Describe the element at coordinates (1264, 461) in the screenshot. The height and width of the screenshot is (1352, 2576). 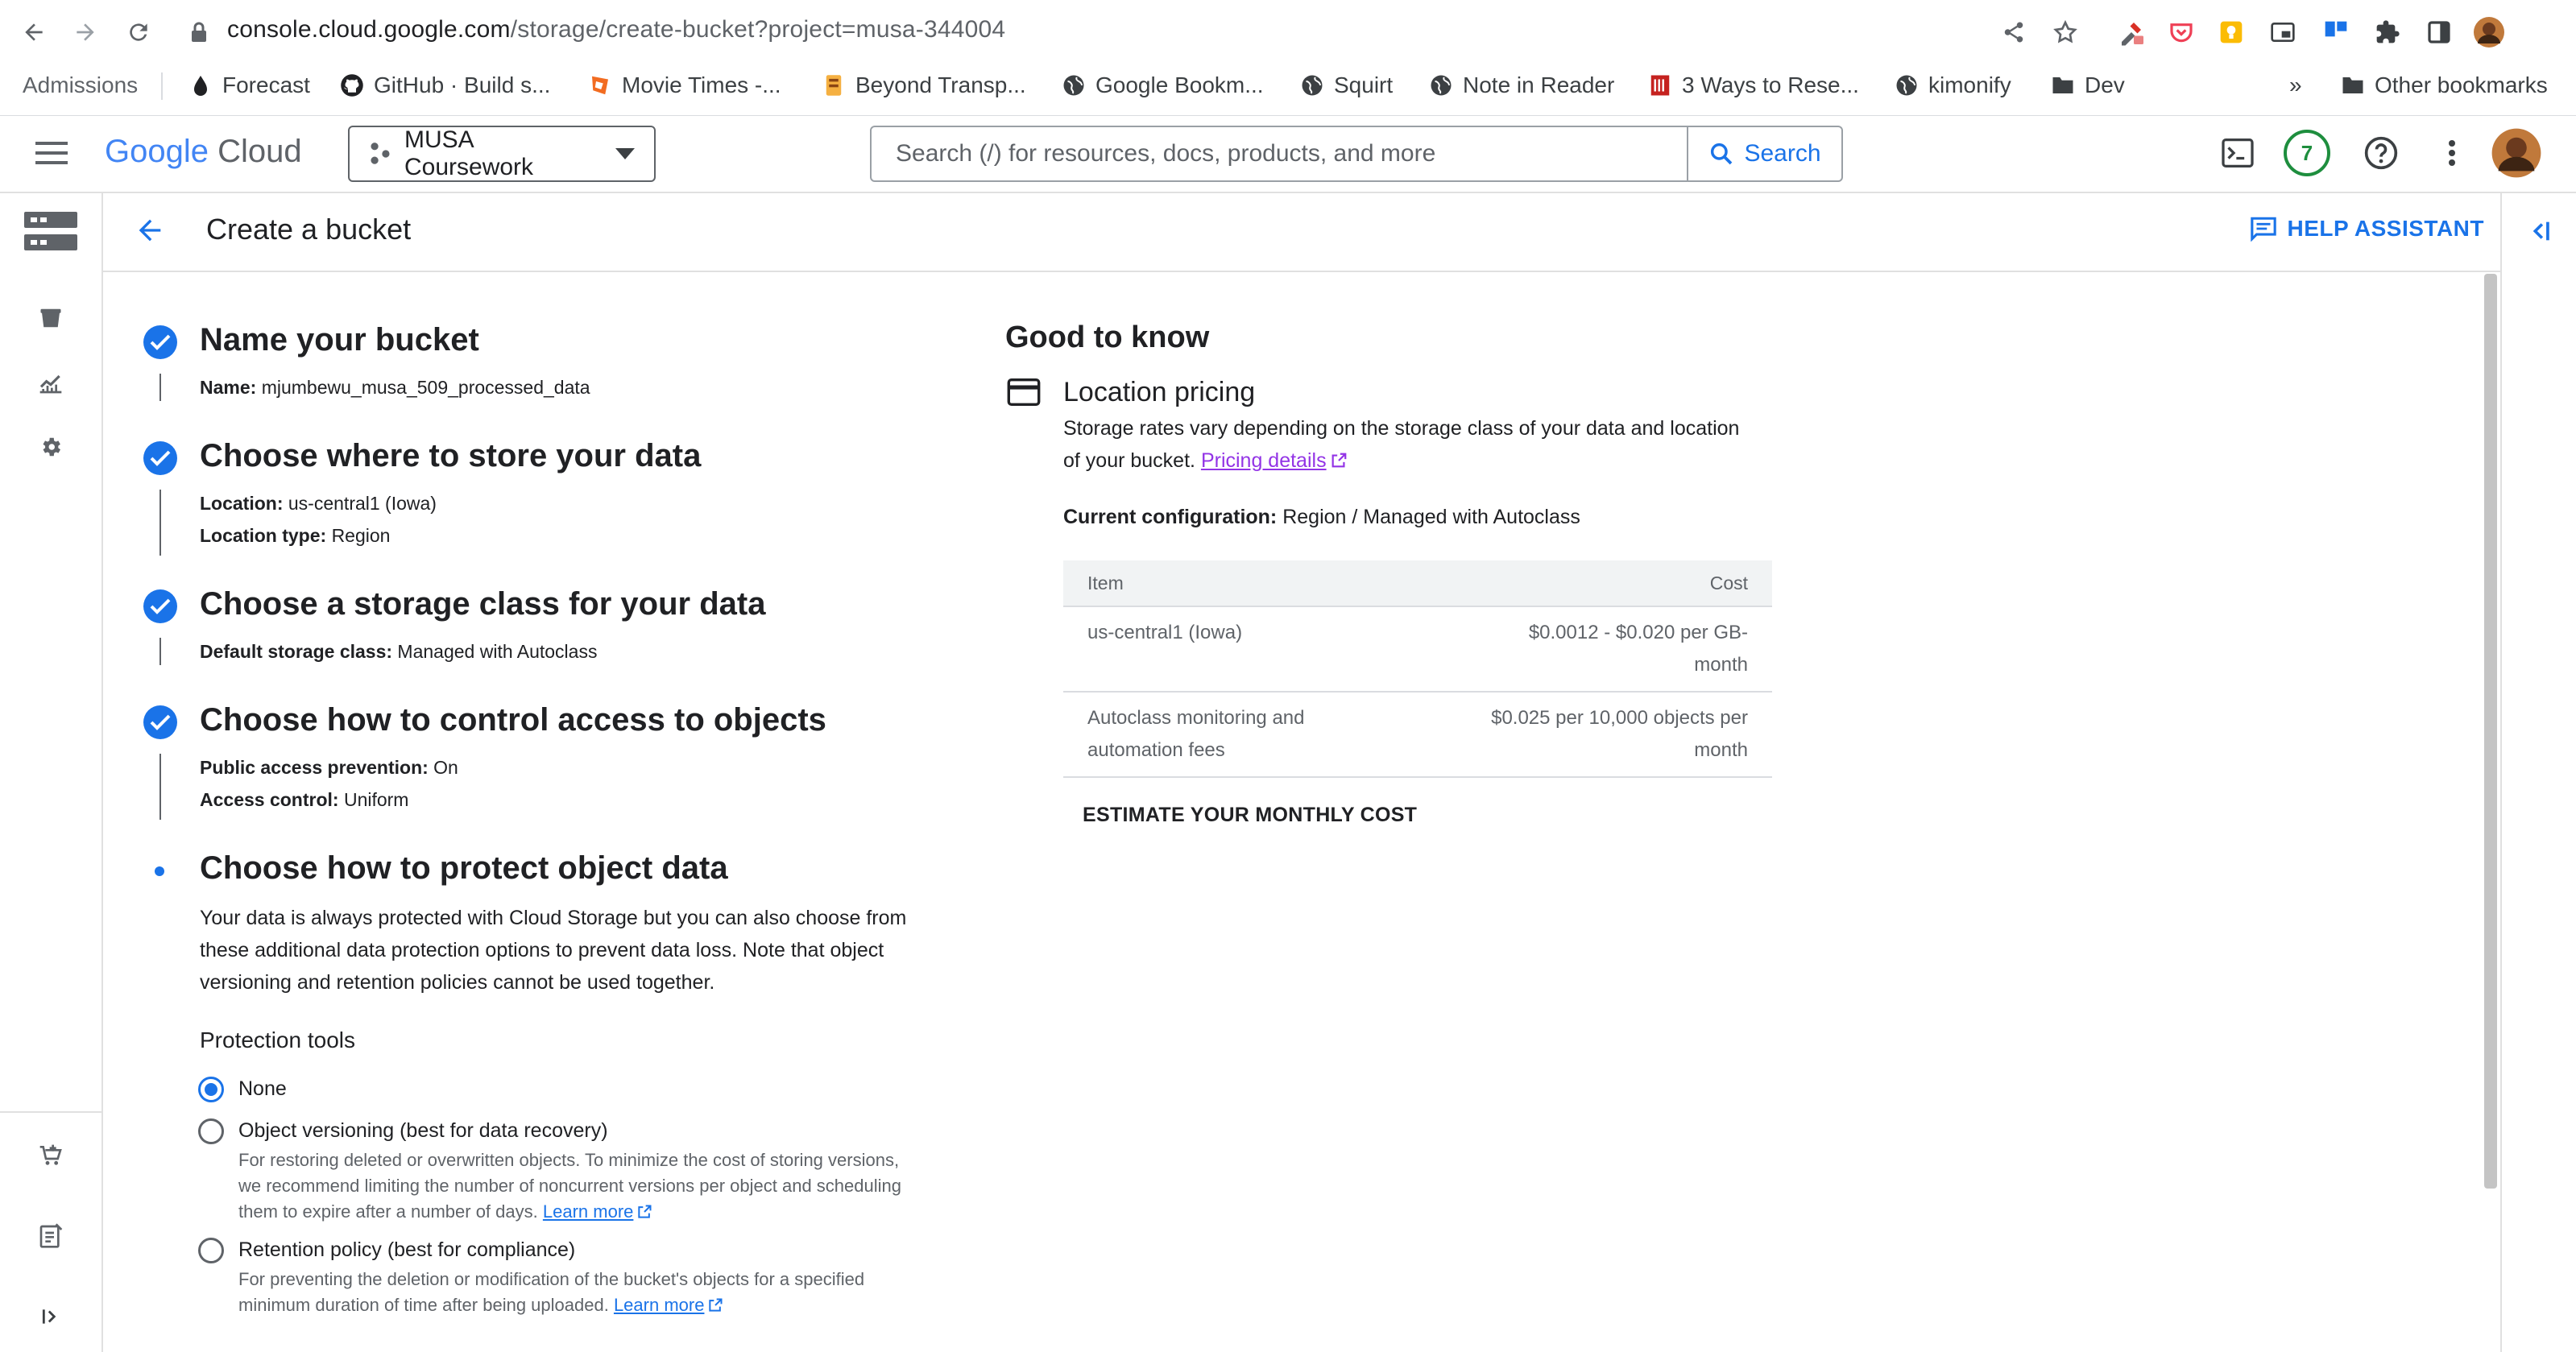
I see `pricing-details-link: Pricing details` at that location.